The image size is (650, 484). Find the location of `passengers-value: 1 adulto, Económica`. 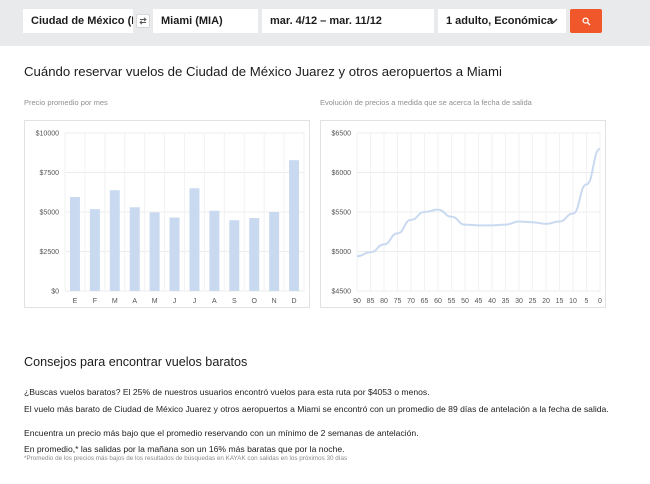

passengers-value: 1 adulto, Económica is located at coordinates (499, 21).